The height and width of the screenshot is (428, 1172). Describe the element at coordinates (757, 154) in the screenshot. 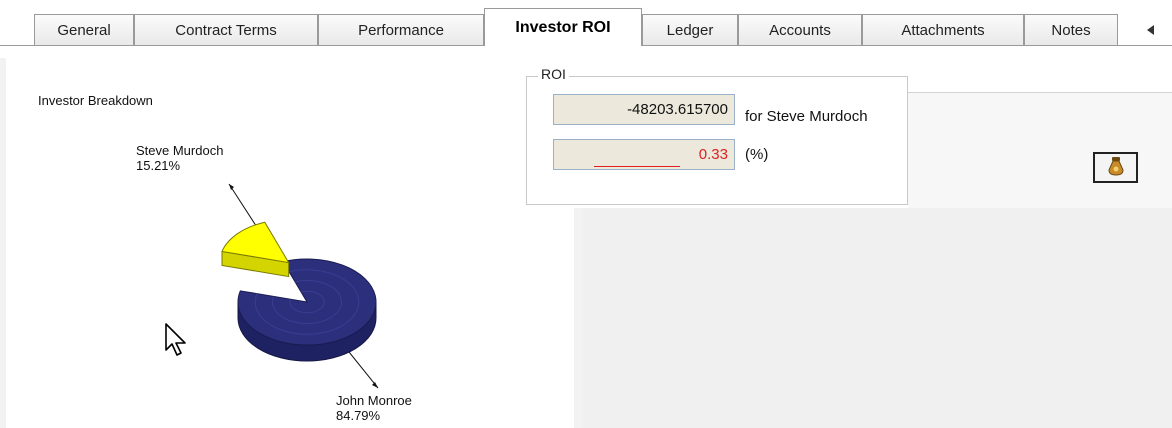

I see `roi-percent-label: (%)` at that location.